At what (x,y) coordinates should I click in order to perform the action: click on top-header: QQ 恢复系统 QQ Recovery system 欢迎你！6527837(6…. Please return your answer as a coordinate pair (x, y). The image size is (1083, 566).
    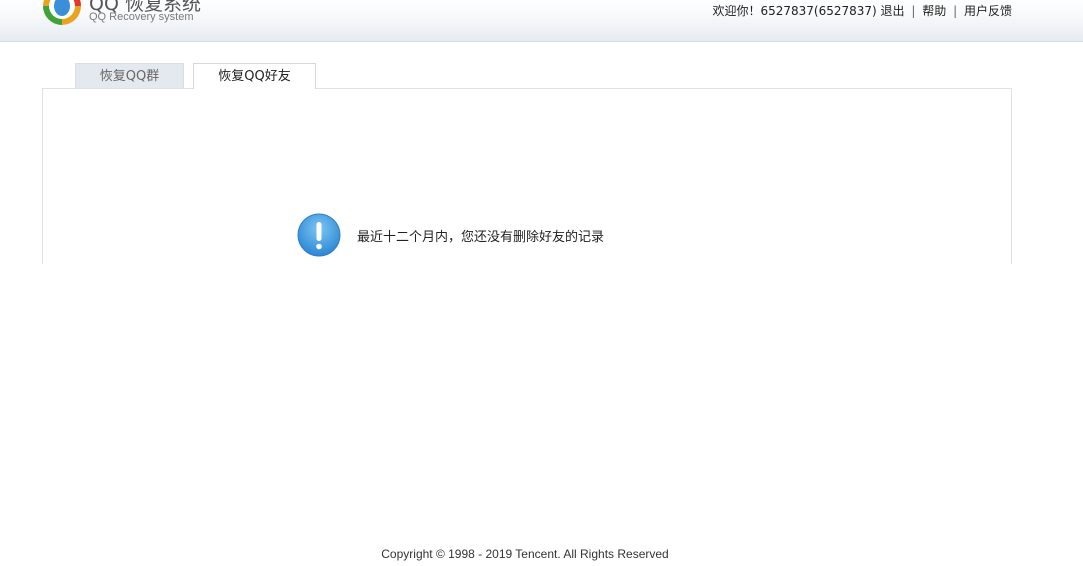
    Looking at the image, I should click on (541, 21).